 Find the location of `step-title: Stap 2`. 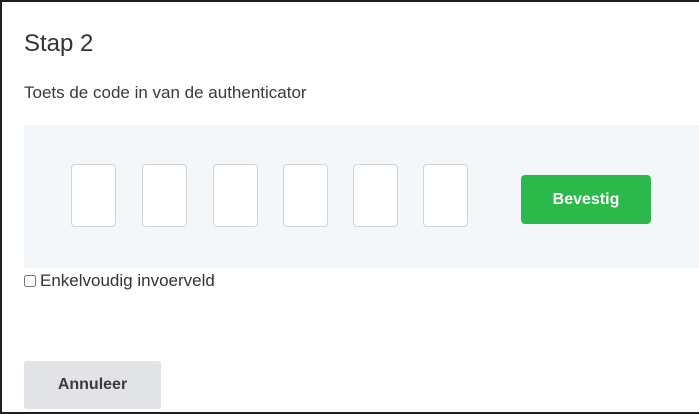

step-title: Stap 2 is located at coordinates (59, 43).